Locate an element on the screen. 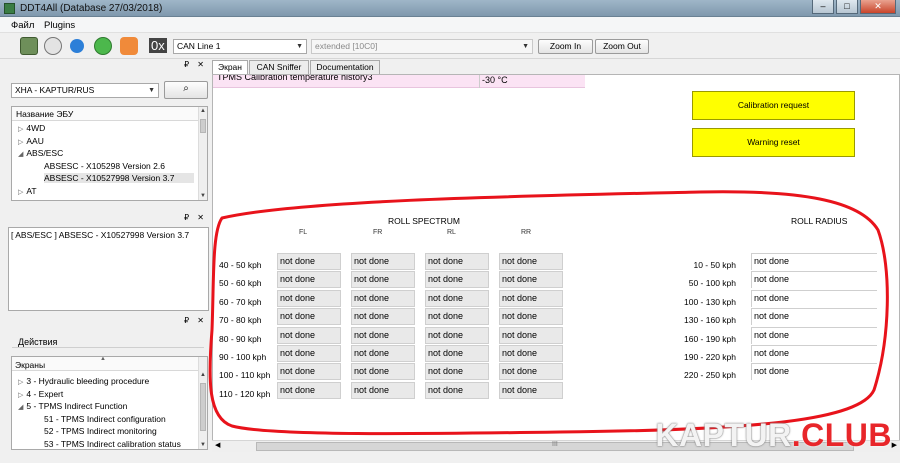 This screenshot has height=463, width=900. menu-plugins: Plugins is located at coordinates (59, 25).